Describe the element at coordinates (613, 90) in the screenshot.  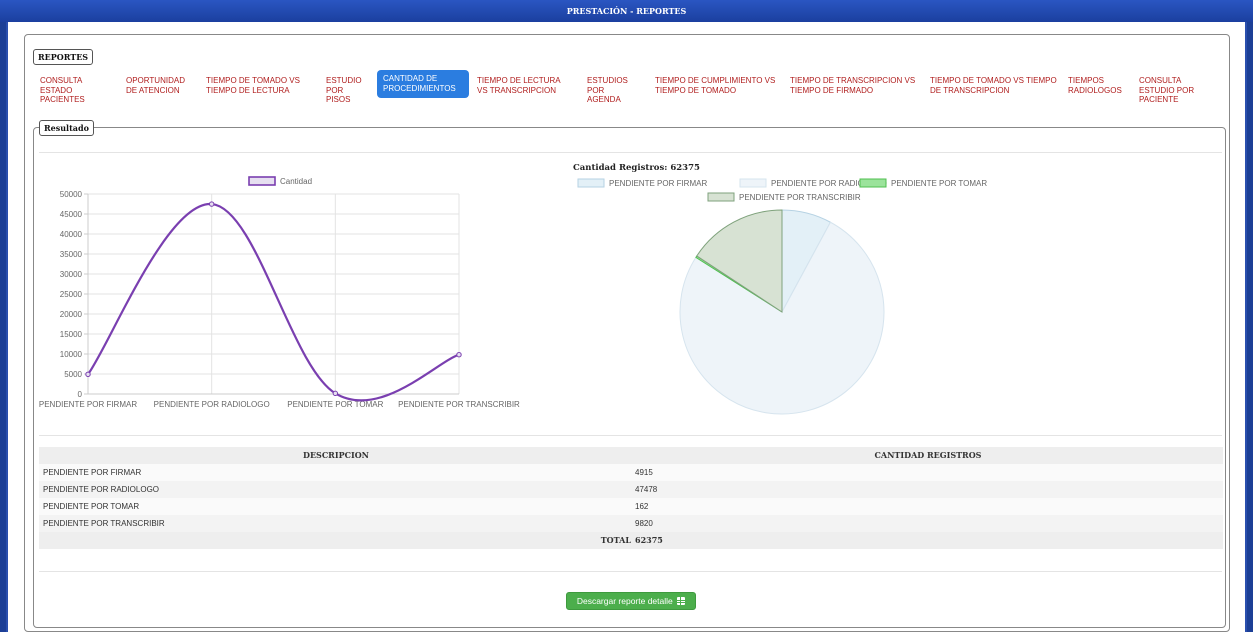
I see `tab-estudios-por-agenda: ESTUDIOS POR AGENDA` at that location.